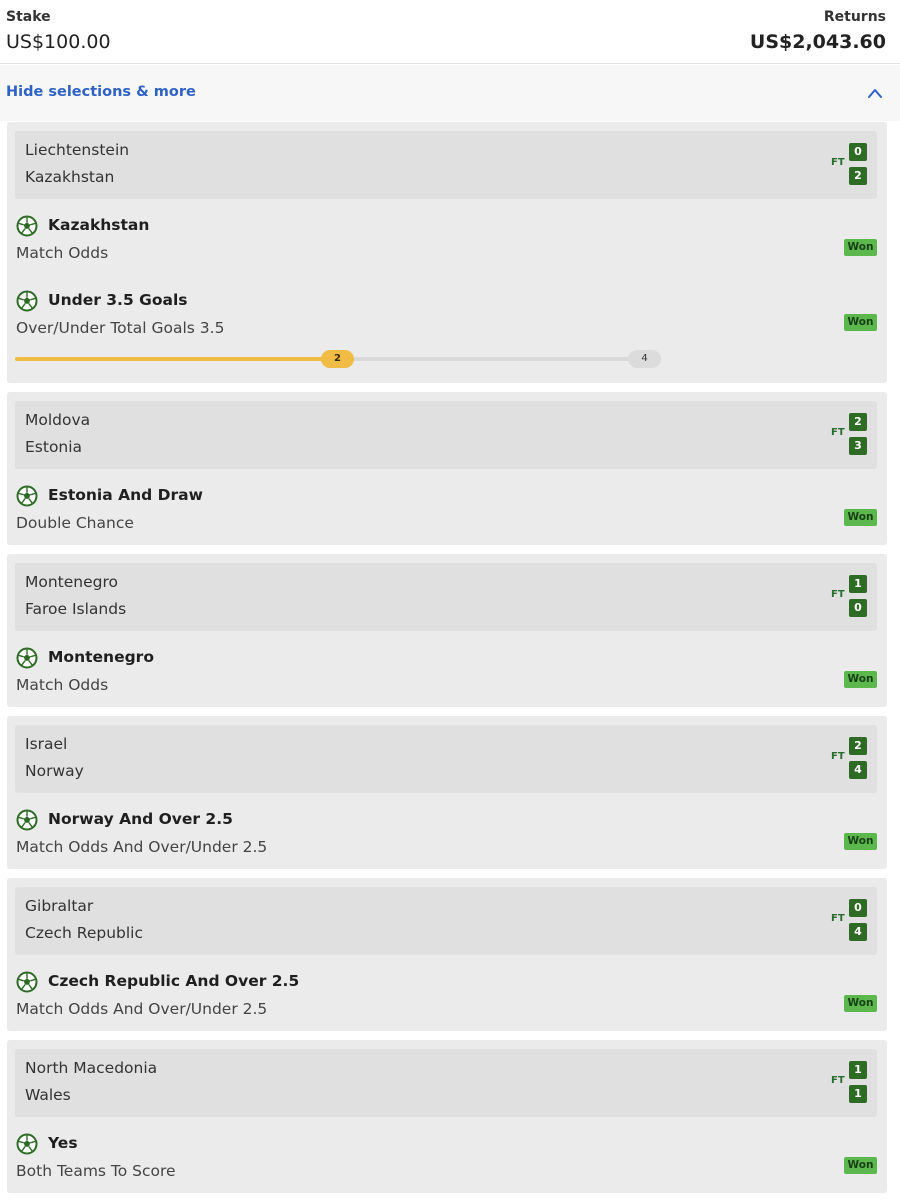 Image resolution: width=900 pixels, height=1203 pixels. What do you see at coordinates (46, 744) in the screenshot?
I see `home-team-name: Israel` at bounding box center [46, 744].